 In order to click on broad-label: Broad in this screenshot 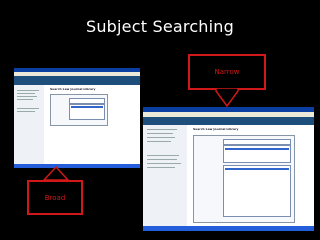, I will do `click(55, 197)`.